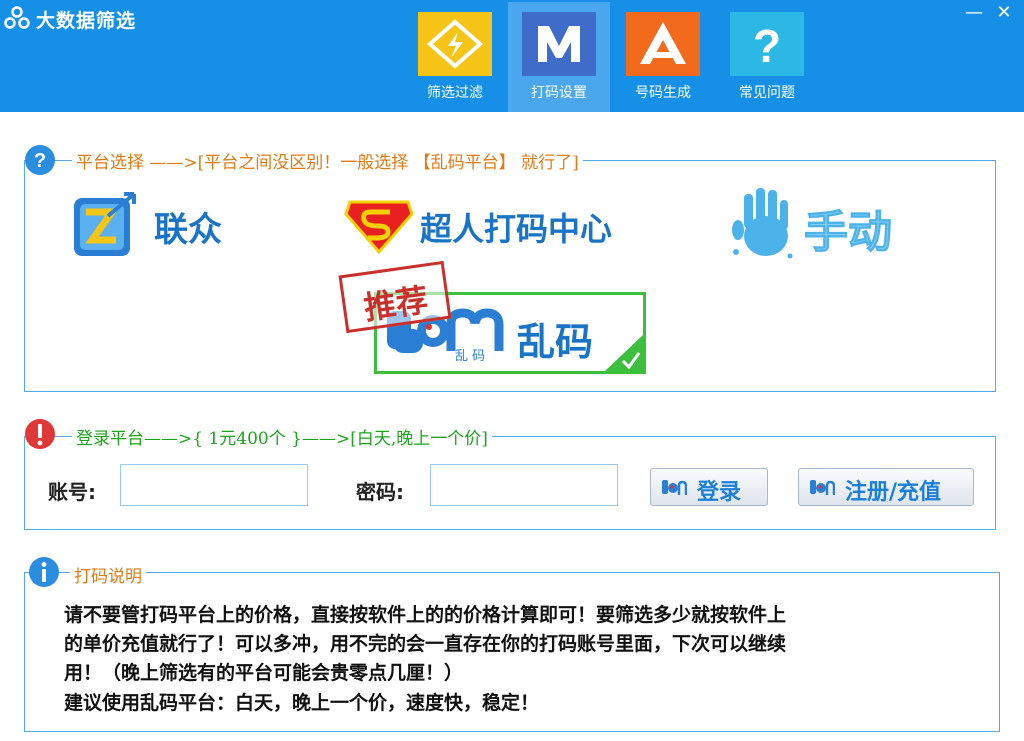 The image size is (1024, 741). Describe the element at coordinates (214, 485) in the screenshot. I see `account-input` at that location.